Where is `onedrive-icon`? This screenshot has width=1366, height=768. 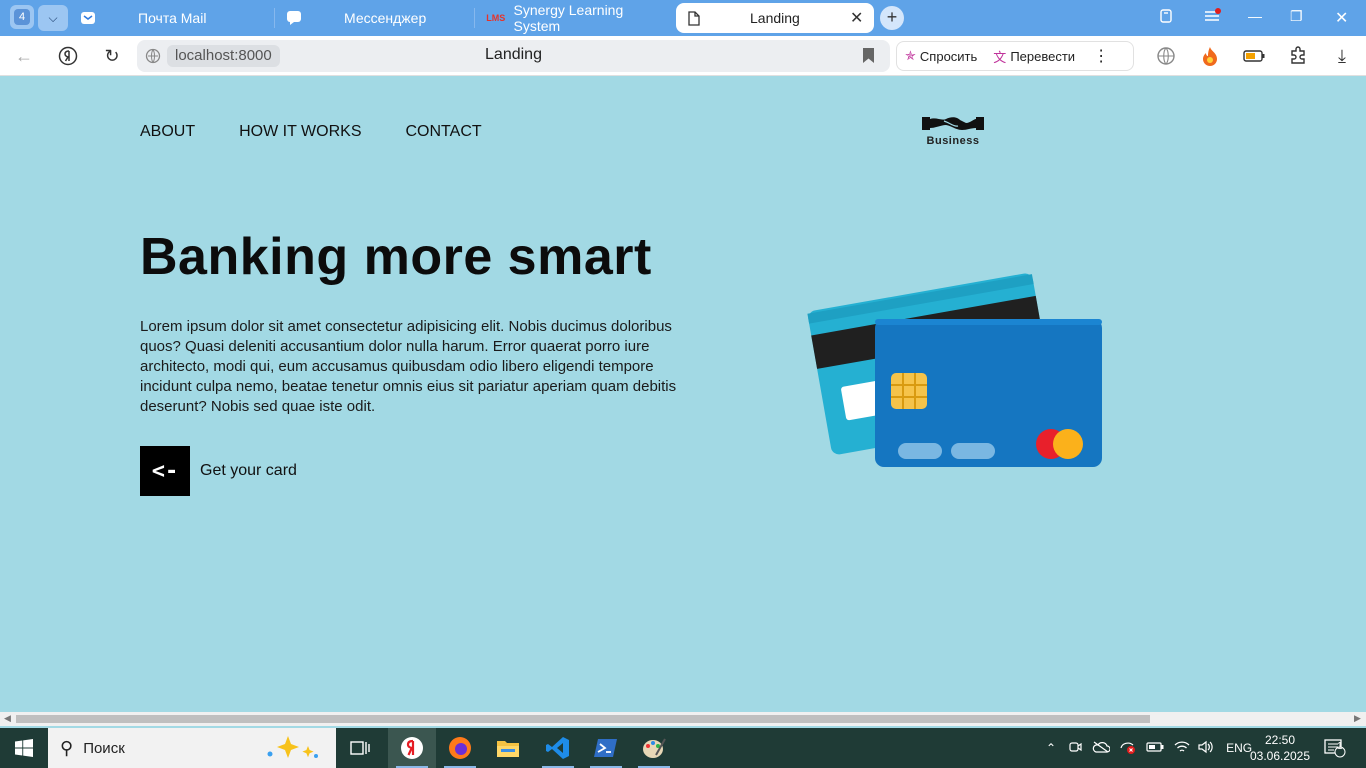
onedrive-icon is located at coordinates (1101, 748).